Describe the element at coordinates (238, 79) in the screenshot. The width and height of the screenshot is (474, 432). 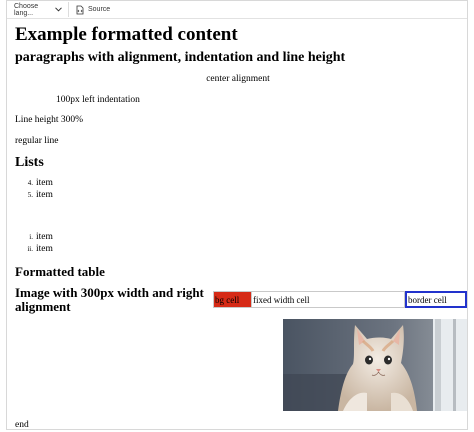
I see `center-aligned-paragraph: center alignment` at that location.